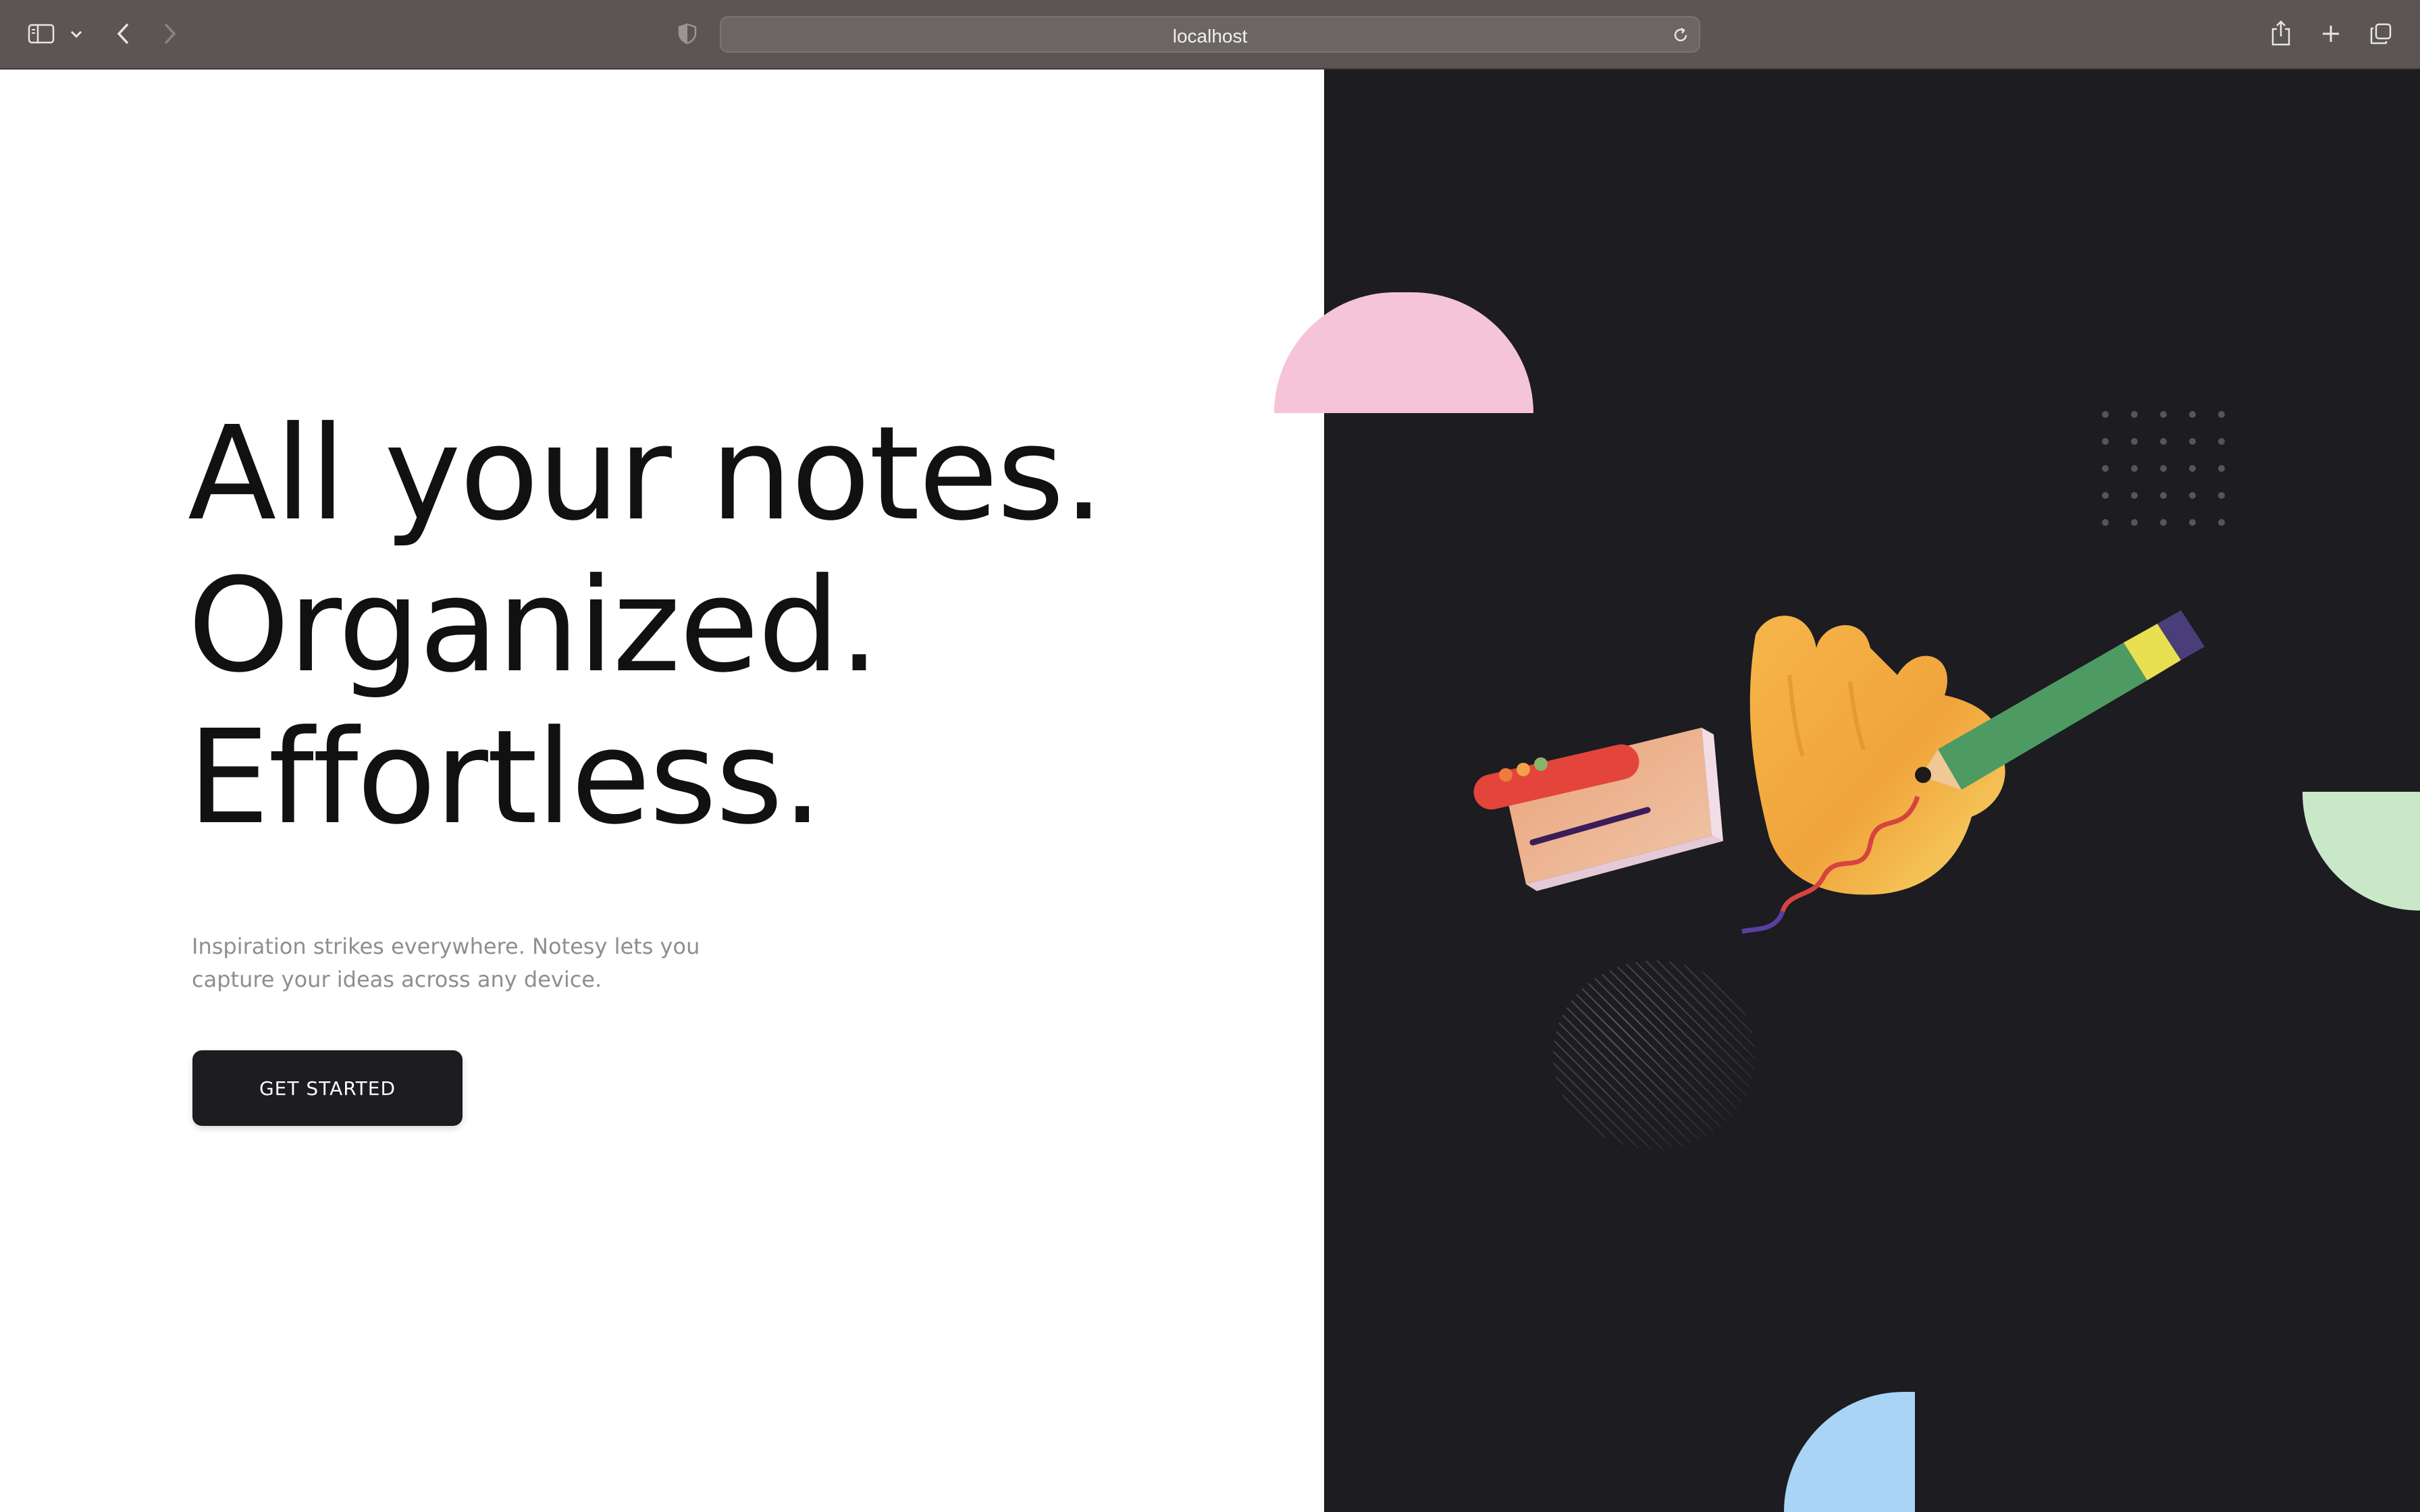 The height and width of the screenshot is (1512, 2420). I want to click on headline-line-2: Organized., so click(534, 626).